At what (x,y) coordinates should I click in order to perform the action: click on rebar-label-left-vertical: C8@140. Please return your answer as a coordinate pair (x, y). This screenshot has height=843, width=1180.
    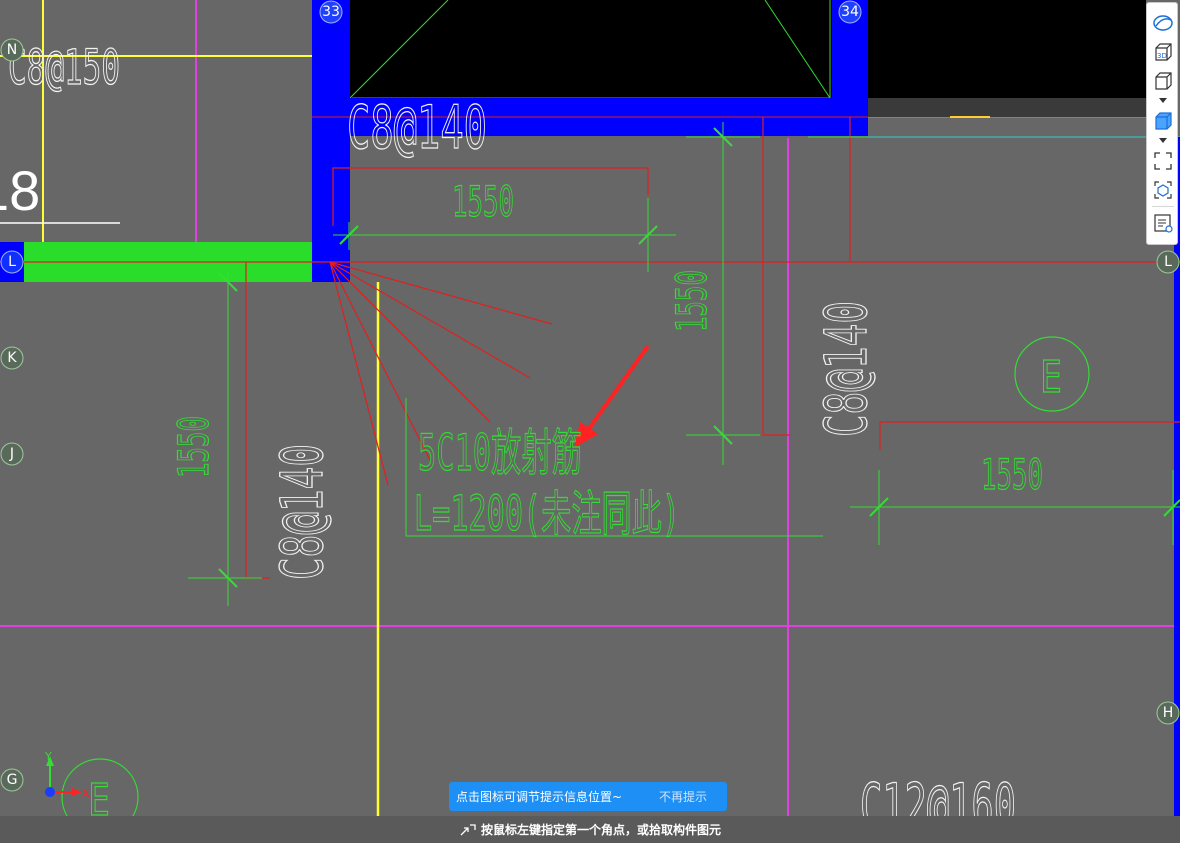
    Looking at the image, I should click on (302, 512).